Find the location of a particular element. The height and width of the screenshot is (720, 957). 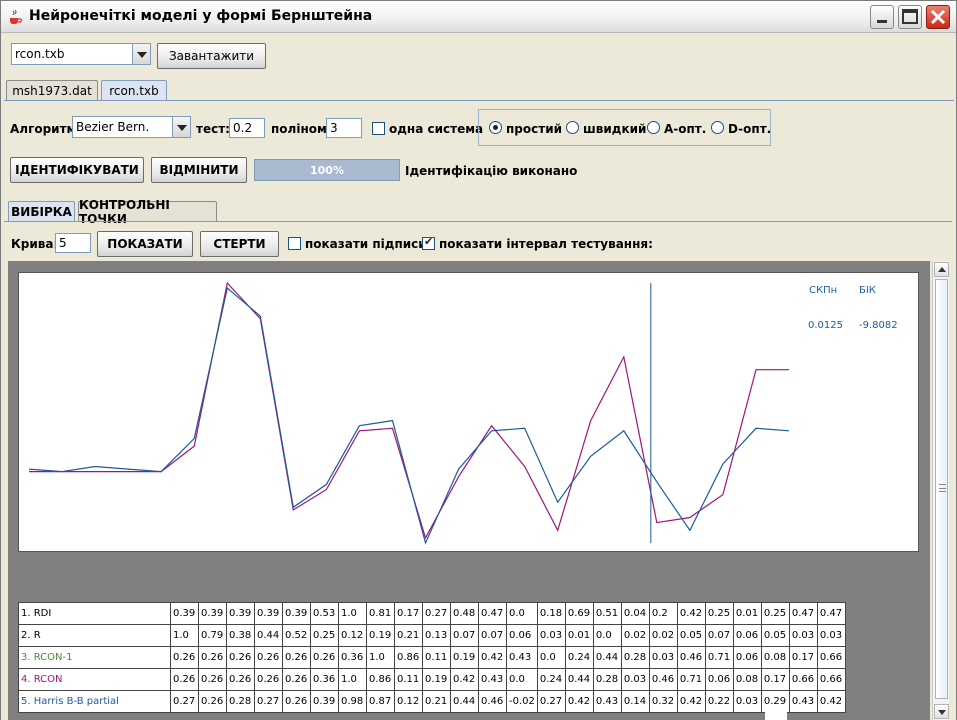

test-label: тест: is located at coordinates (213, 129).